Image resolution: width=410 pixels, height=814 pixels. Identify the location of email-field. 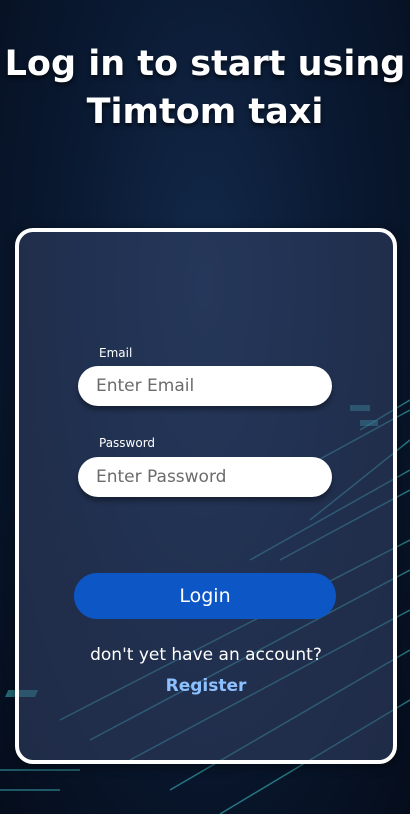
(205, 386).